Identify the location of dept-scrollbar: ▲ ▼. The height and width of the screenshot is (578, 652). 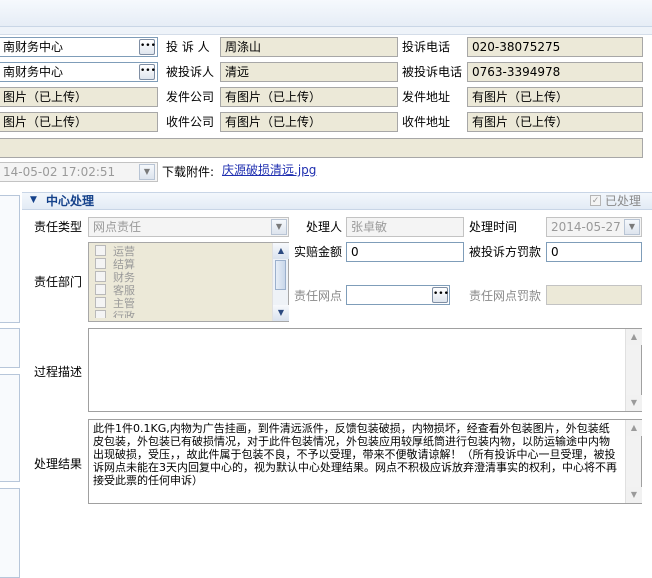
(280, 282).